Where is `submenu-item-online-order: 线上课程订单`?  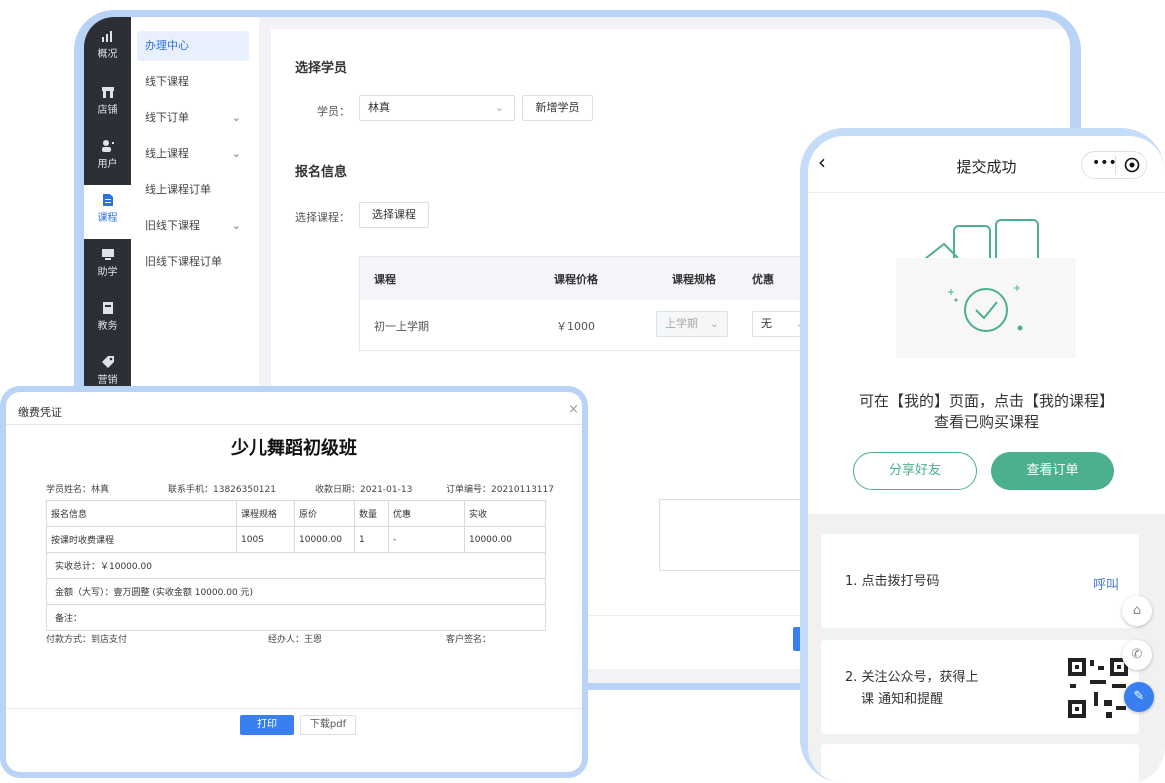 submenu-item-online-order: 线上课程订单 is located at coordinates (193, 190).